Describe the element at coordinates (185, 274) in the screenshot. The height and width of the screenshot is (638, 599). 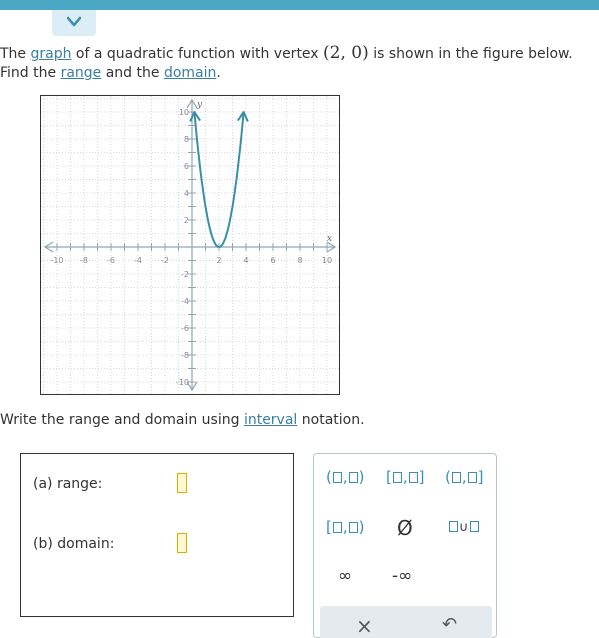
I see `y-tick-label: -2` at that location.